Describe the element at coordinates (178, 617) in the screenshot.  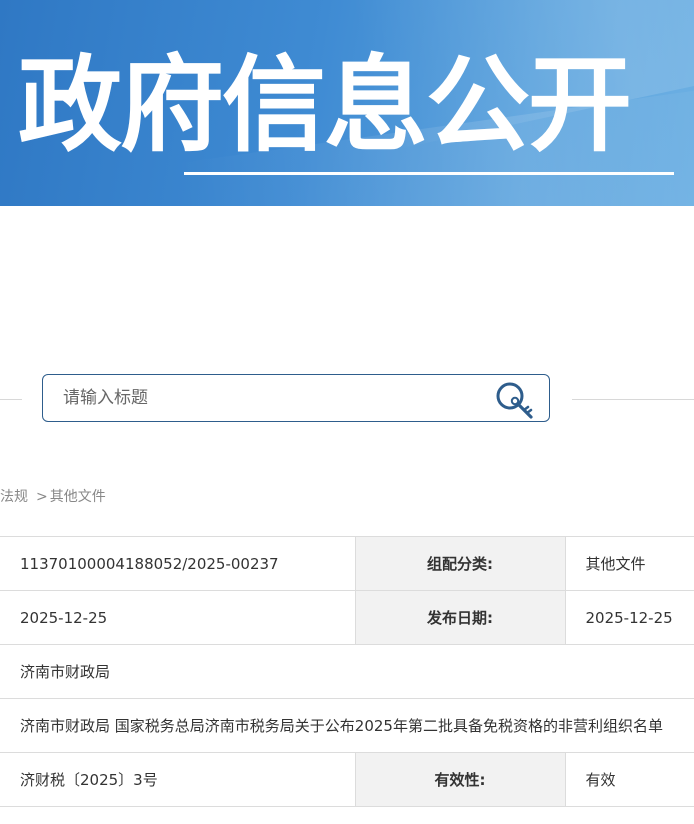
I see `date-value: 2025-12-25` at that location.